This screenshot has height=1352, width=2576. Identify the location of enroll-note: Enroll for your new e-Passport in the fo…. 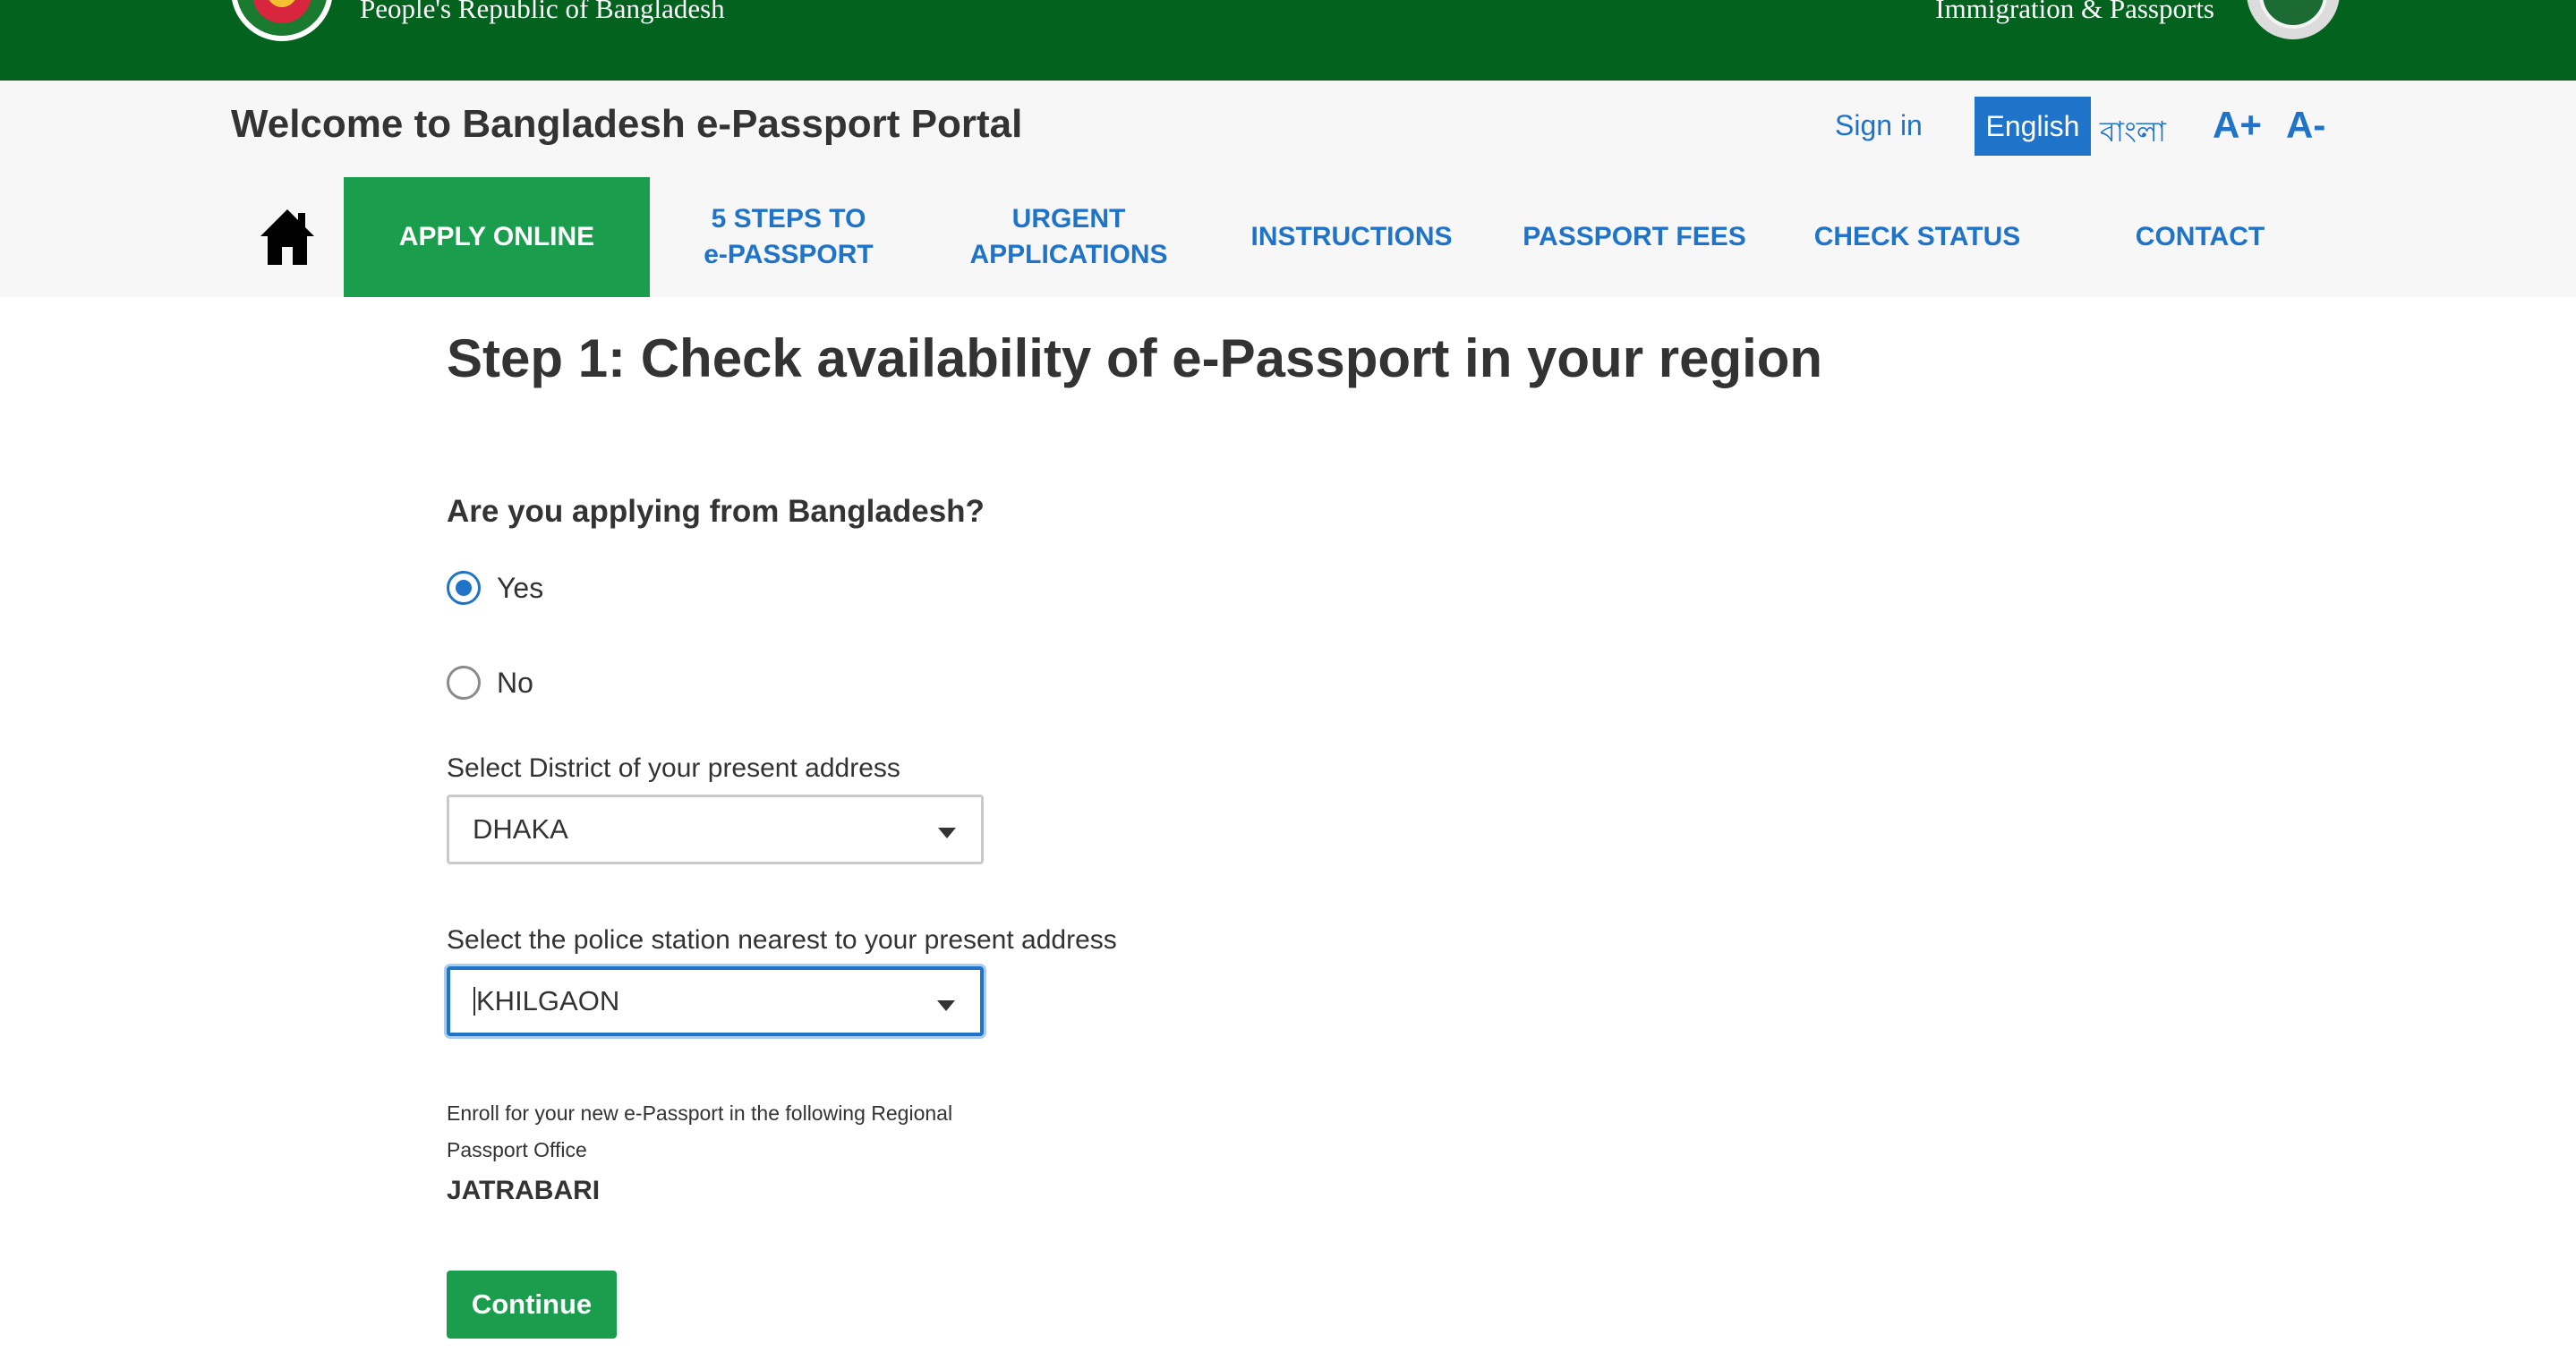
(700, 1131).